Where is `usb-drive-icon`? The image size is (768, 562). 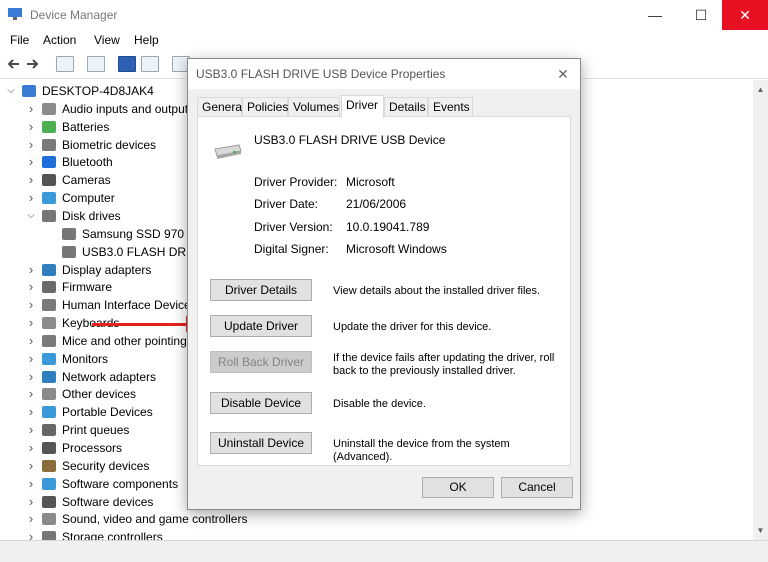 usb-drive-icon is located at coordinates (228, 151).